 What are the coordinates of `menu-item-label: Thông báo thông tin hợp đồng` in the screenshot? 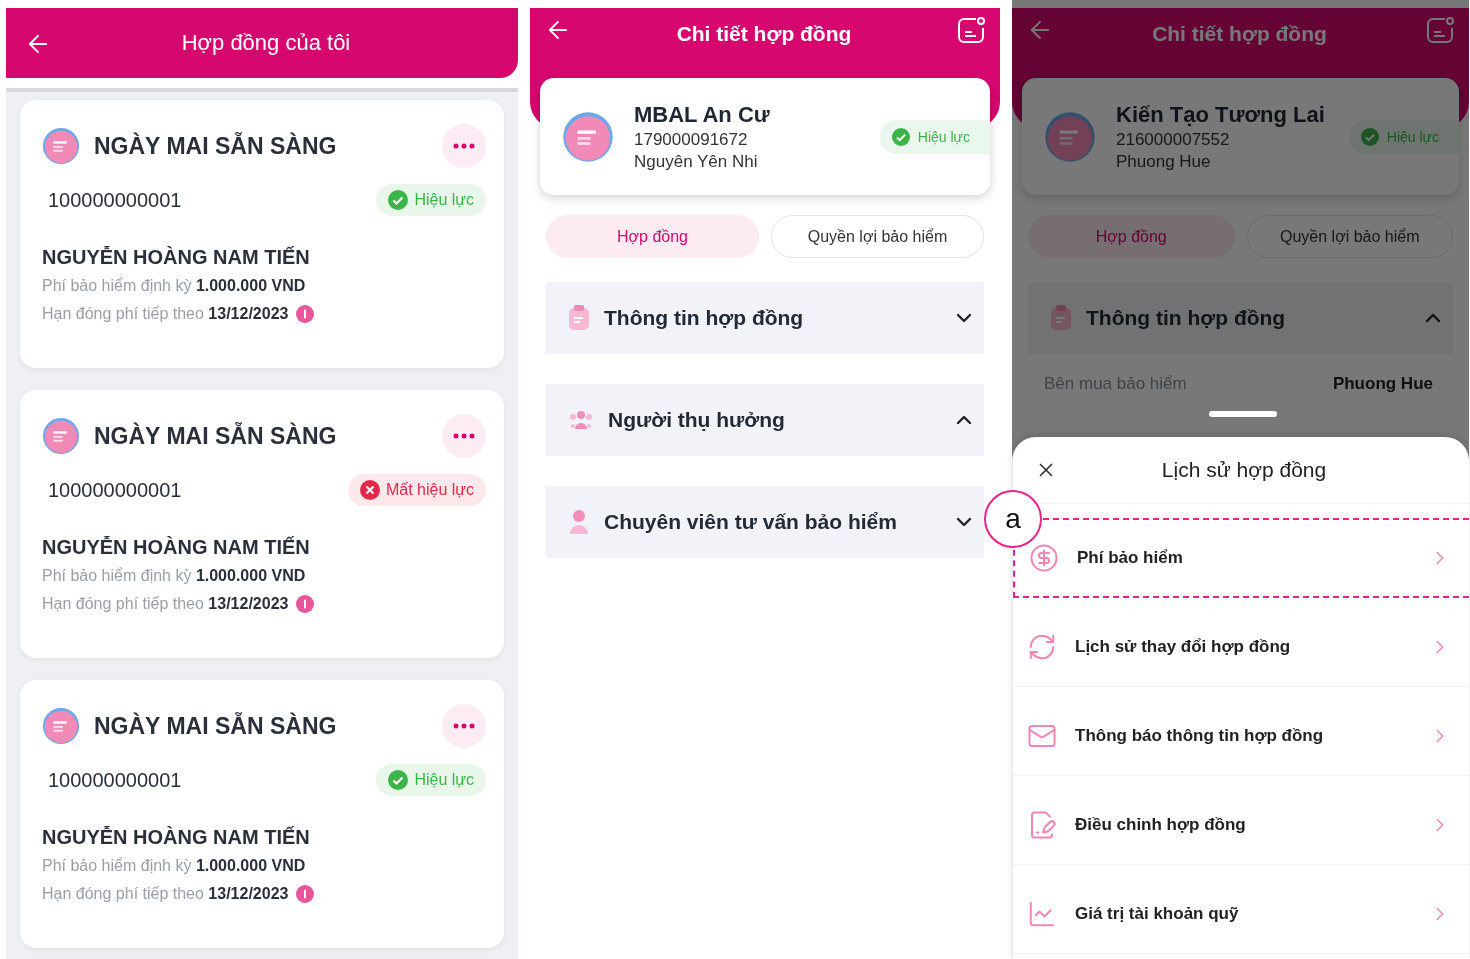 It's located at (1200, 735).